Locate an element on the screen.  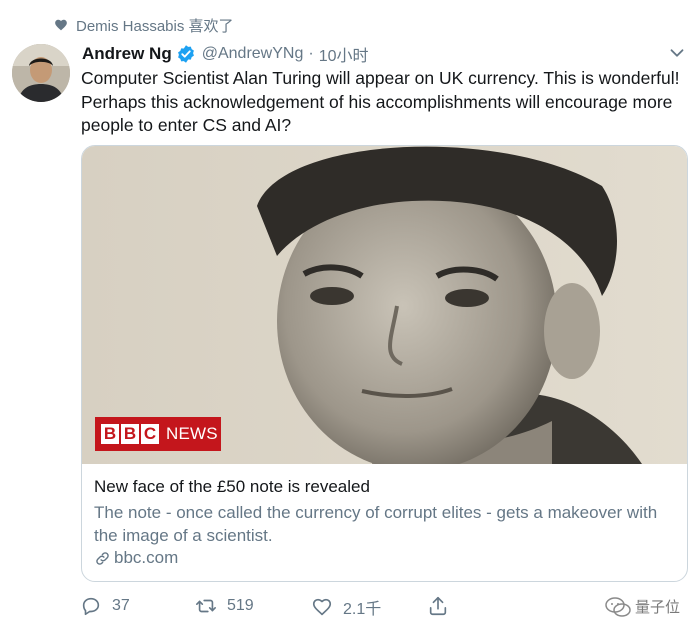
share-icon is located at coordinates (438, 606).